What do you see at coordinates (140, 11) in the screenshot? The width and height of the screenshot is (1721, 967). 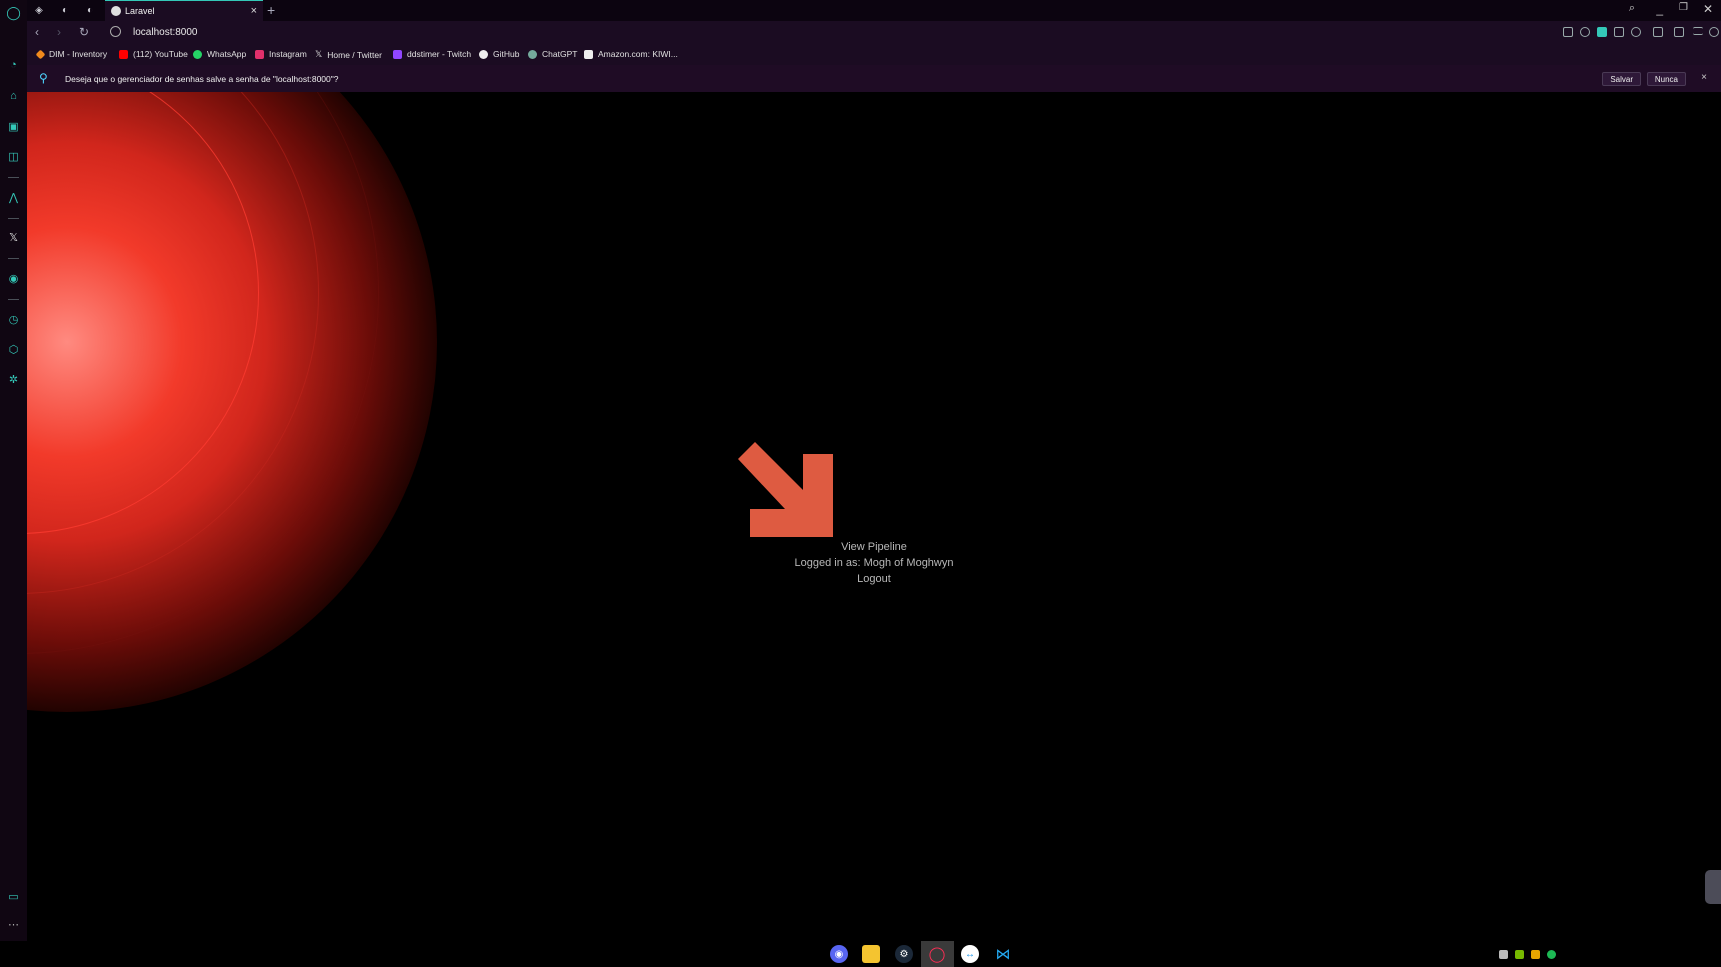 I see `tab-title: Laravel` at bounding box center [140, 11].